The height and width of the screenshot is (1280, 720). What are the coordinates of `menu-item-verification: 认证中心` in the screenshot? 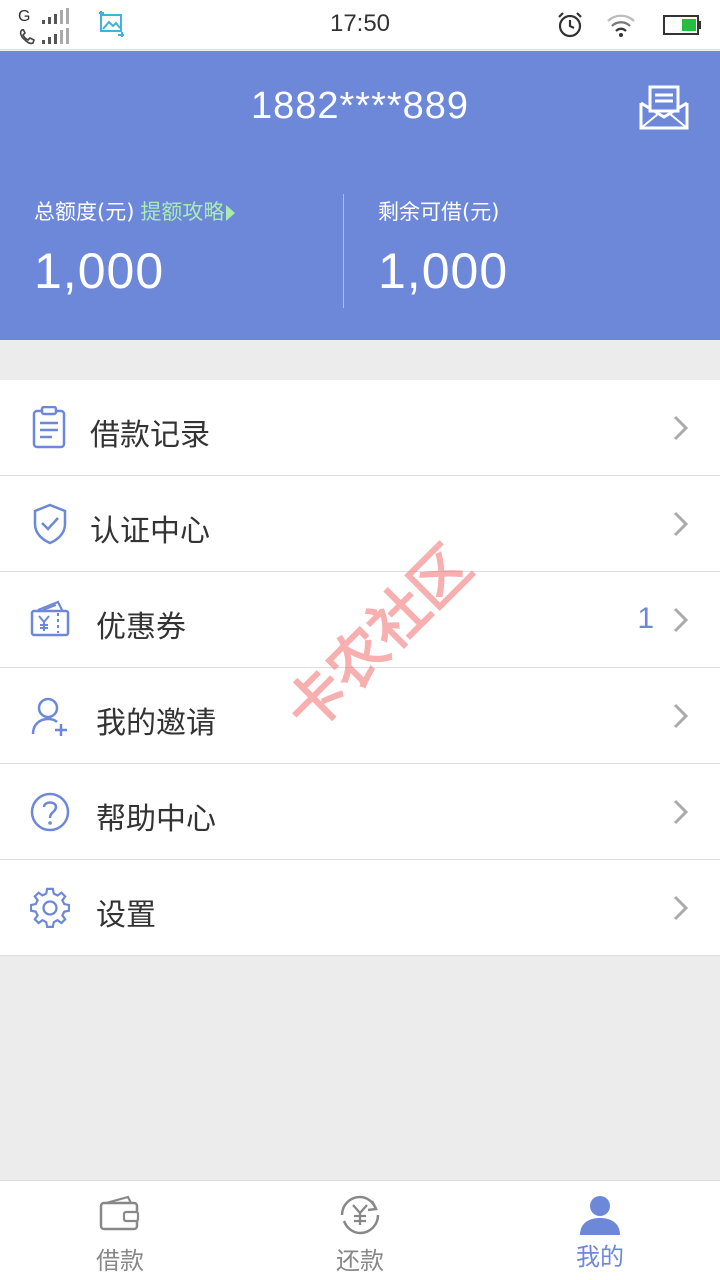 It's located at (360, 524).